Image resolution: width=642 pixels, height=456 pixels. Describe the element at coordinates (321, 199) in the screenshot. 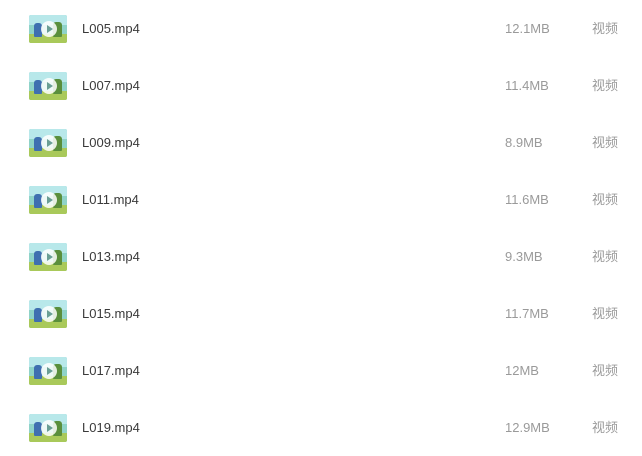

I see `file-row: L011.mp4 11.6MB 视频` at that location.